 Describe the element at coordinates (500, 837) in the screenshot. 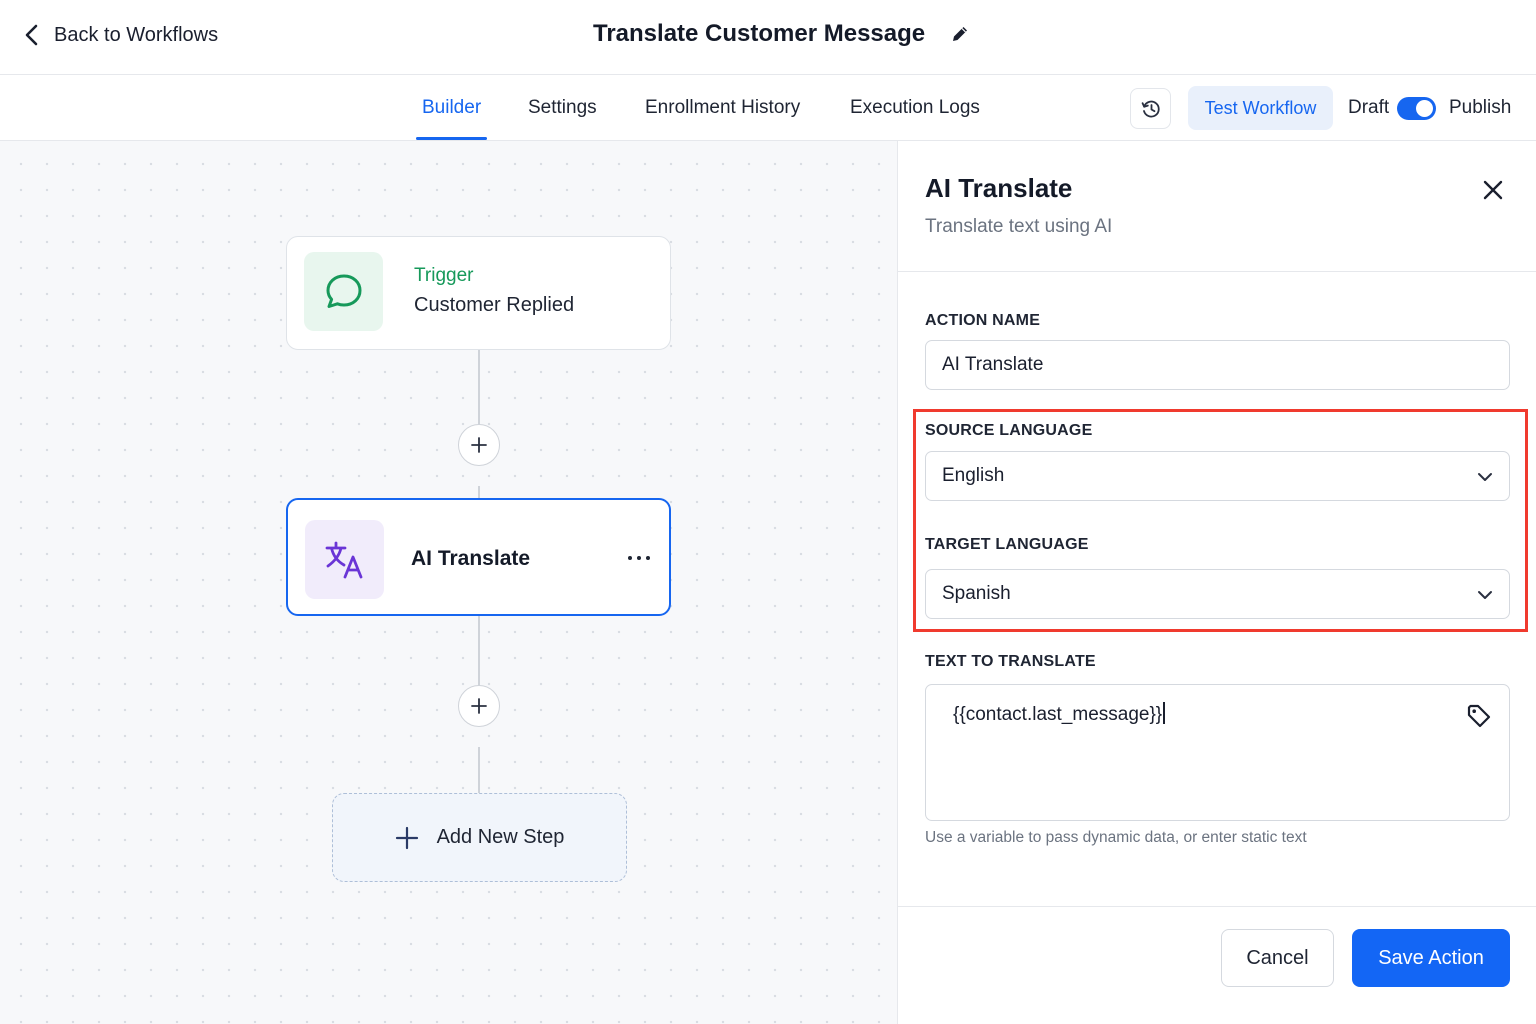

I see `add-new-step-label: Add New Step` at that location.